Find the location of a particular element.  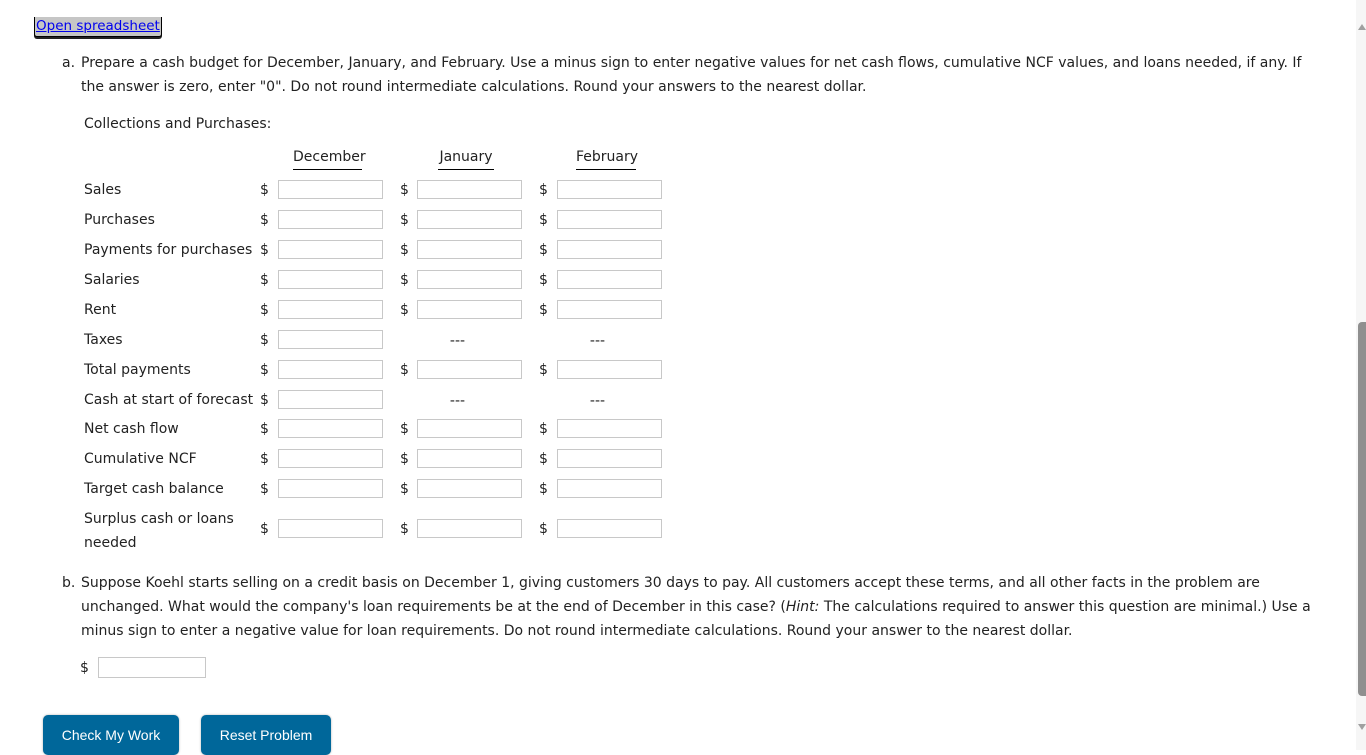

row-label: Net cash flow is located at coordinates (131, 429).